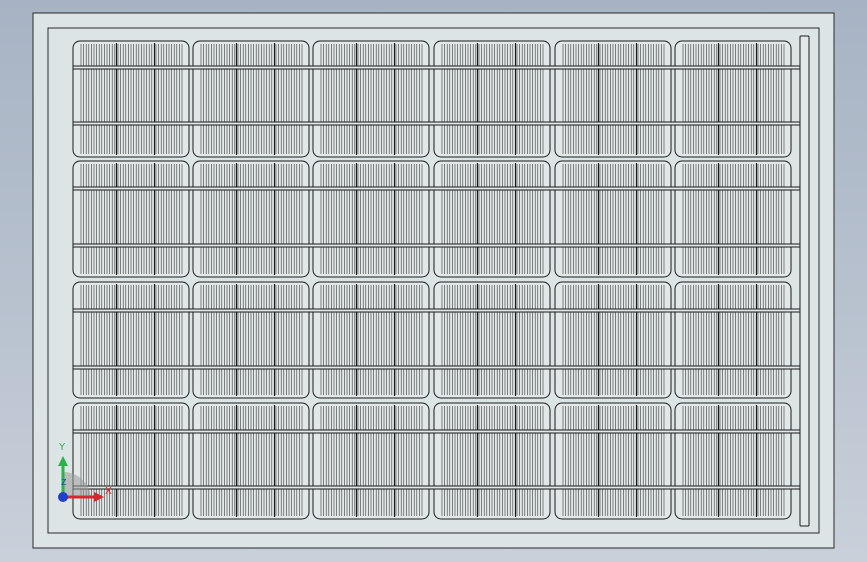 The height and width of the screenshot is (562, 867). I want to click on triad-arc, so click(77, 484).